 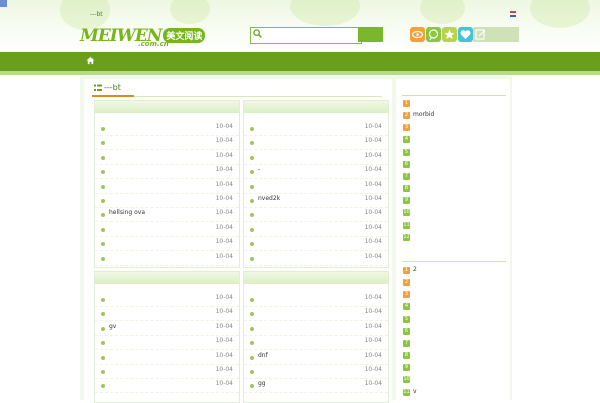 I want to click on list-item: nved2k 10-04, so click(x=316, y=200).